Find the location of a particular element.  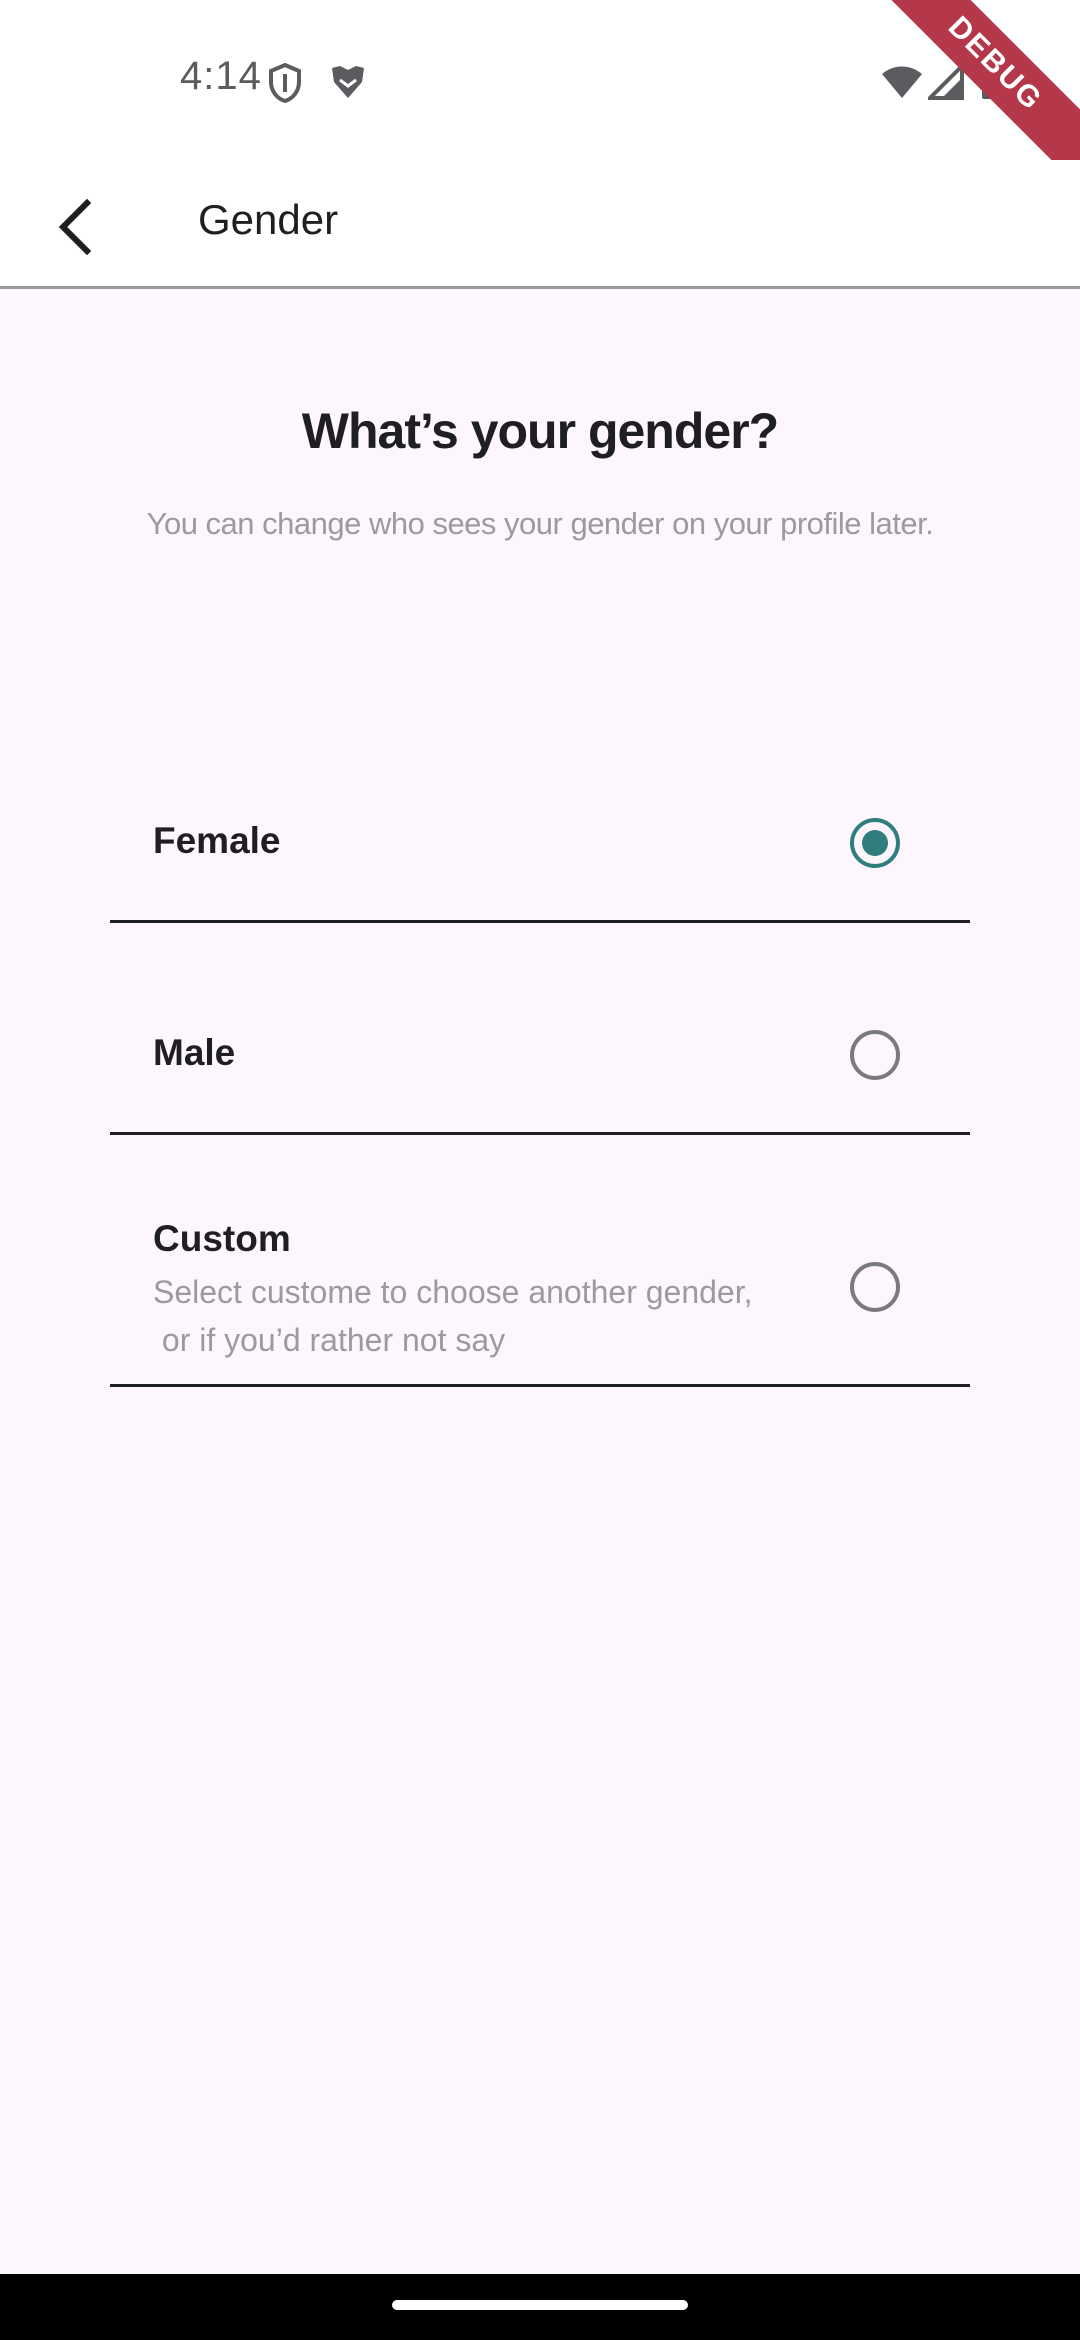

question-heading: What’s your gender? is located at coordinates (540, 431).